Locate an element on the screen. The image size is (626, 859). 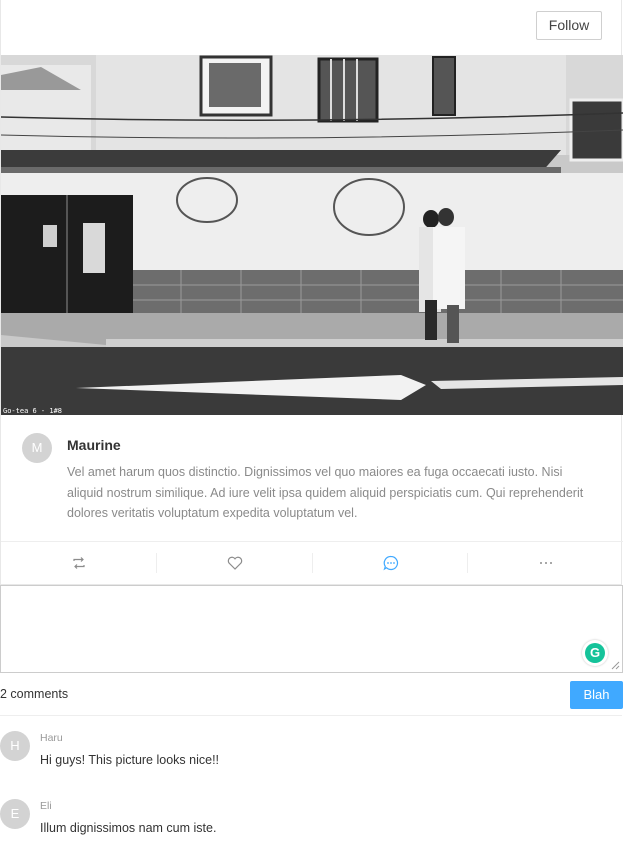
heart-icon is located at coordinates (234, 563).